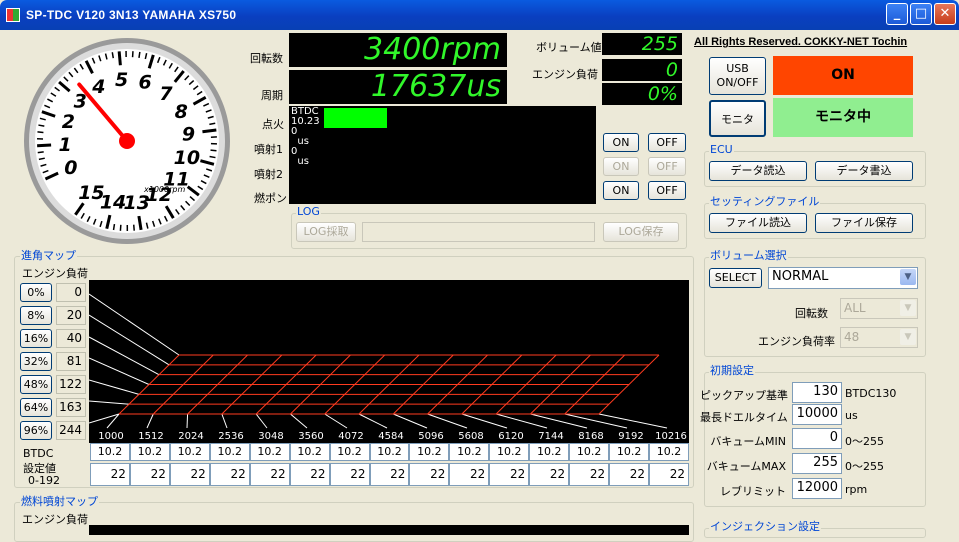 Image resolution: width=959 pixels, height=542 pixels. I want to click on advance-load-label: エンジン負荷, so click(55, 273).